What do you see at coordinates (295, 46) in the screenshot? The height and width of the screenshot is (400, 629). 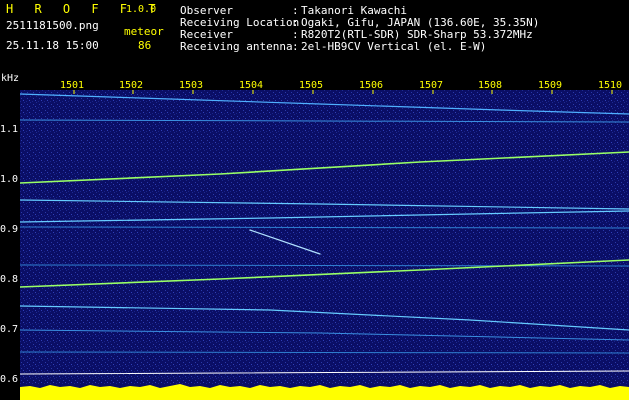 I see `antenna-colon: :` at bounding box center [295, 46].